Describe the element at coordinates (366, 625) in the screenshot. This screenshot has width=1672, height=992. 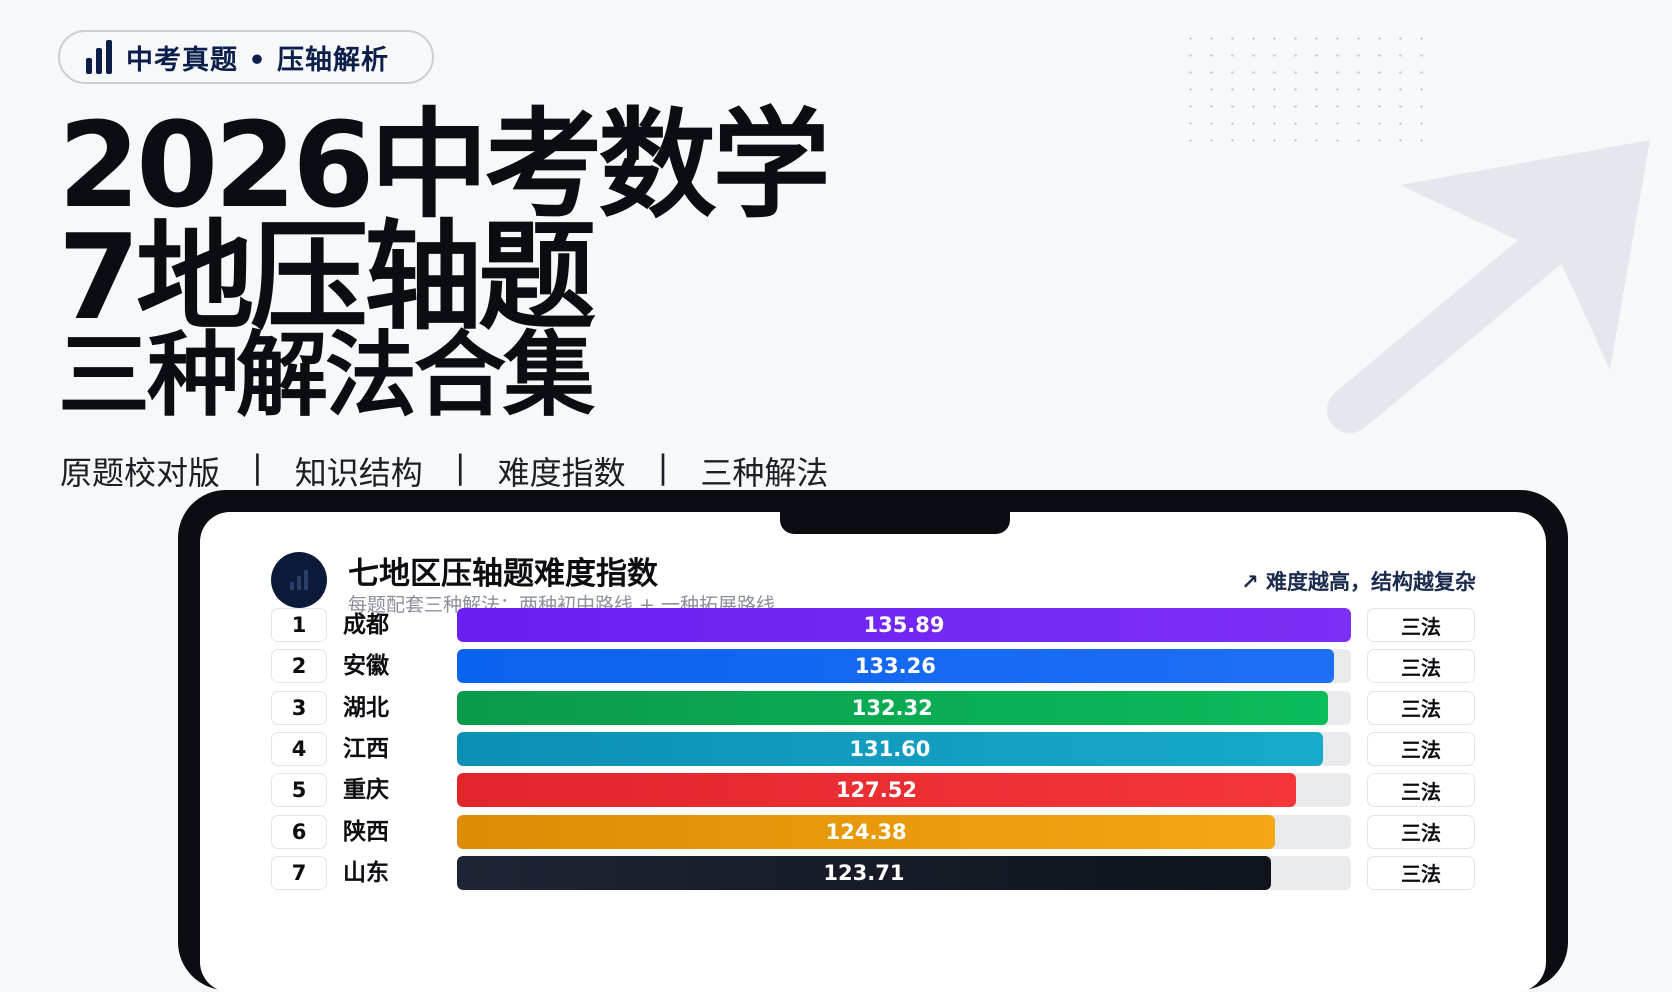
I see `category-label: 成都` at that location.